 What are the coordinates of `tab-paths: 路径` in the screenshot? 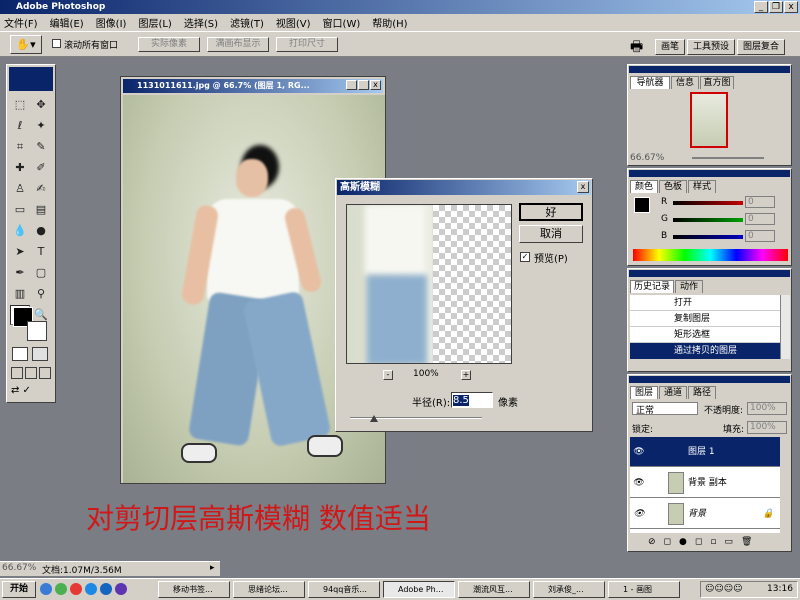 It's located at (702, 392).